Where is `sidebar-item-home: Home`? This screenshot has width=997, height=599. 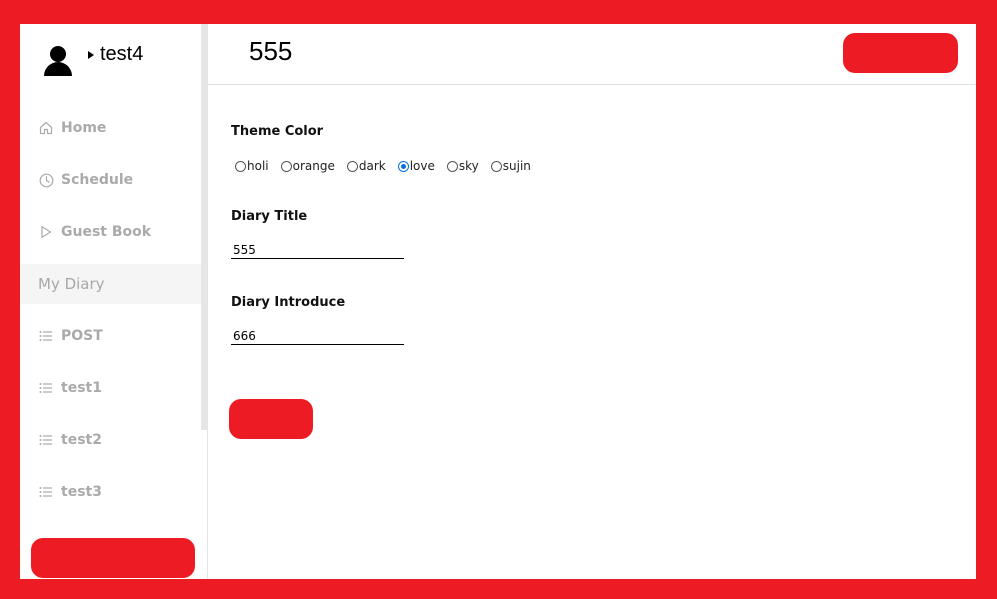 sidebar-item-home: Home is located at coordinates (110, 128).